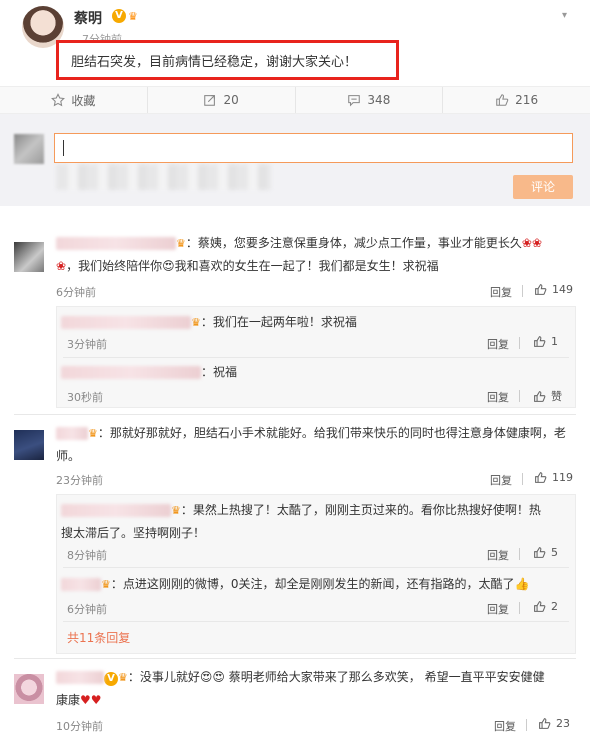 The height and width of the screenshot is (736, 590). Describe the element at coordinates (111, 679) in the screenshot. I see `verified-icon: V` at that location.